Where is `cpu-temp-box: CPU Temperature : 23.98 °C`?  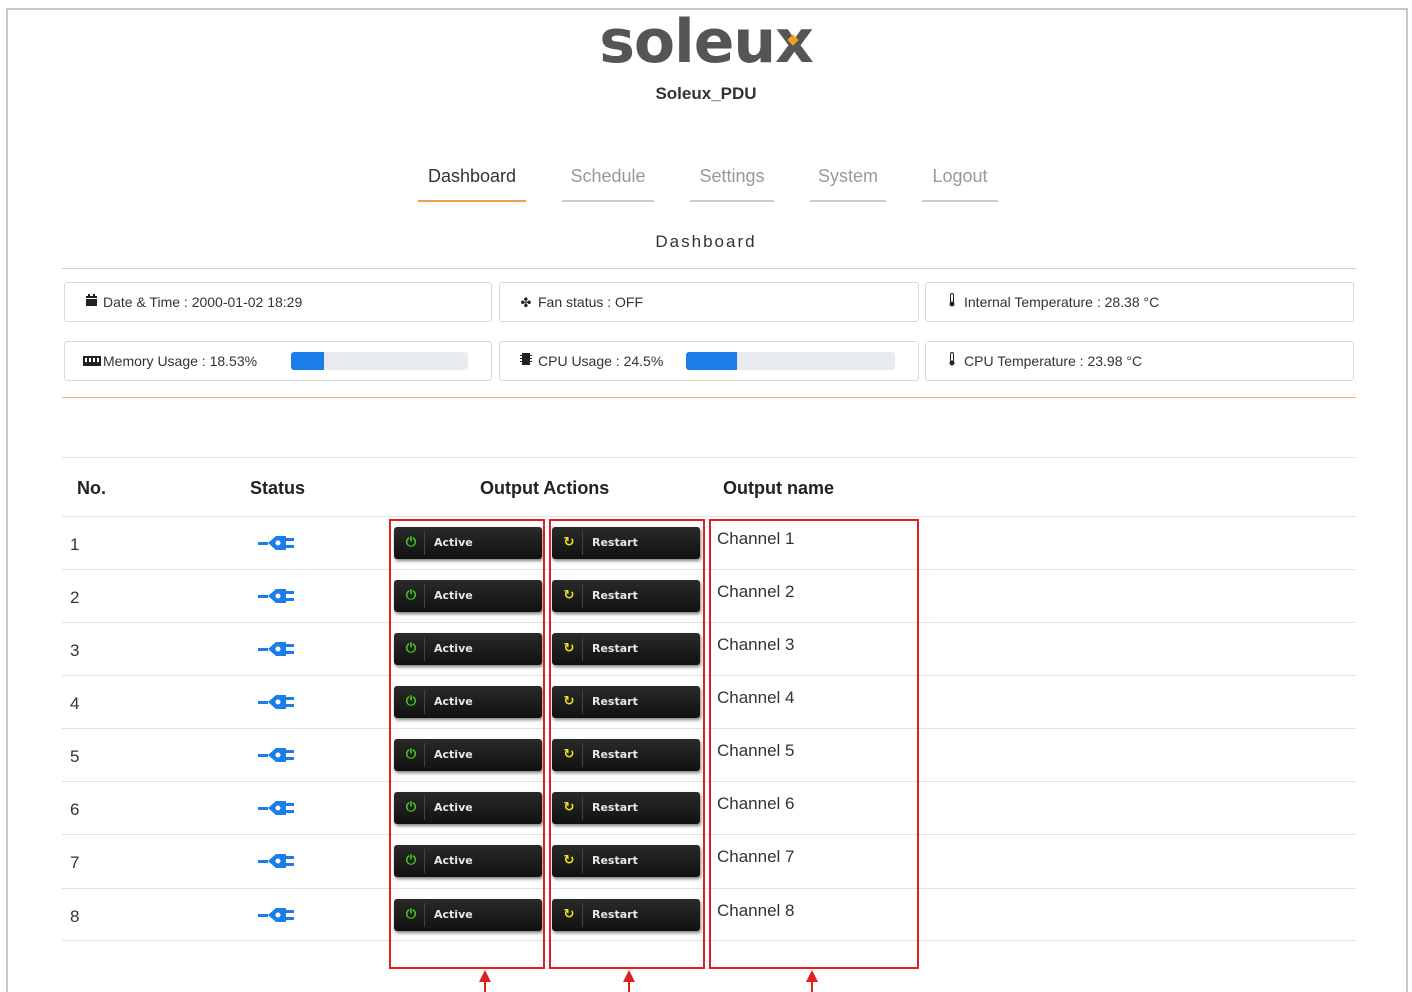
cpu-temp-box: CPU Temperature : 23.98 °C is located at coordinates (1139, 361).